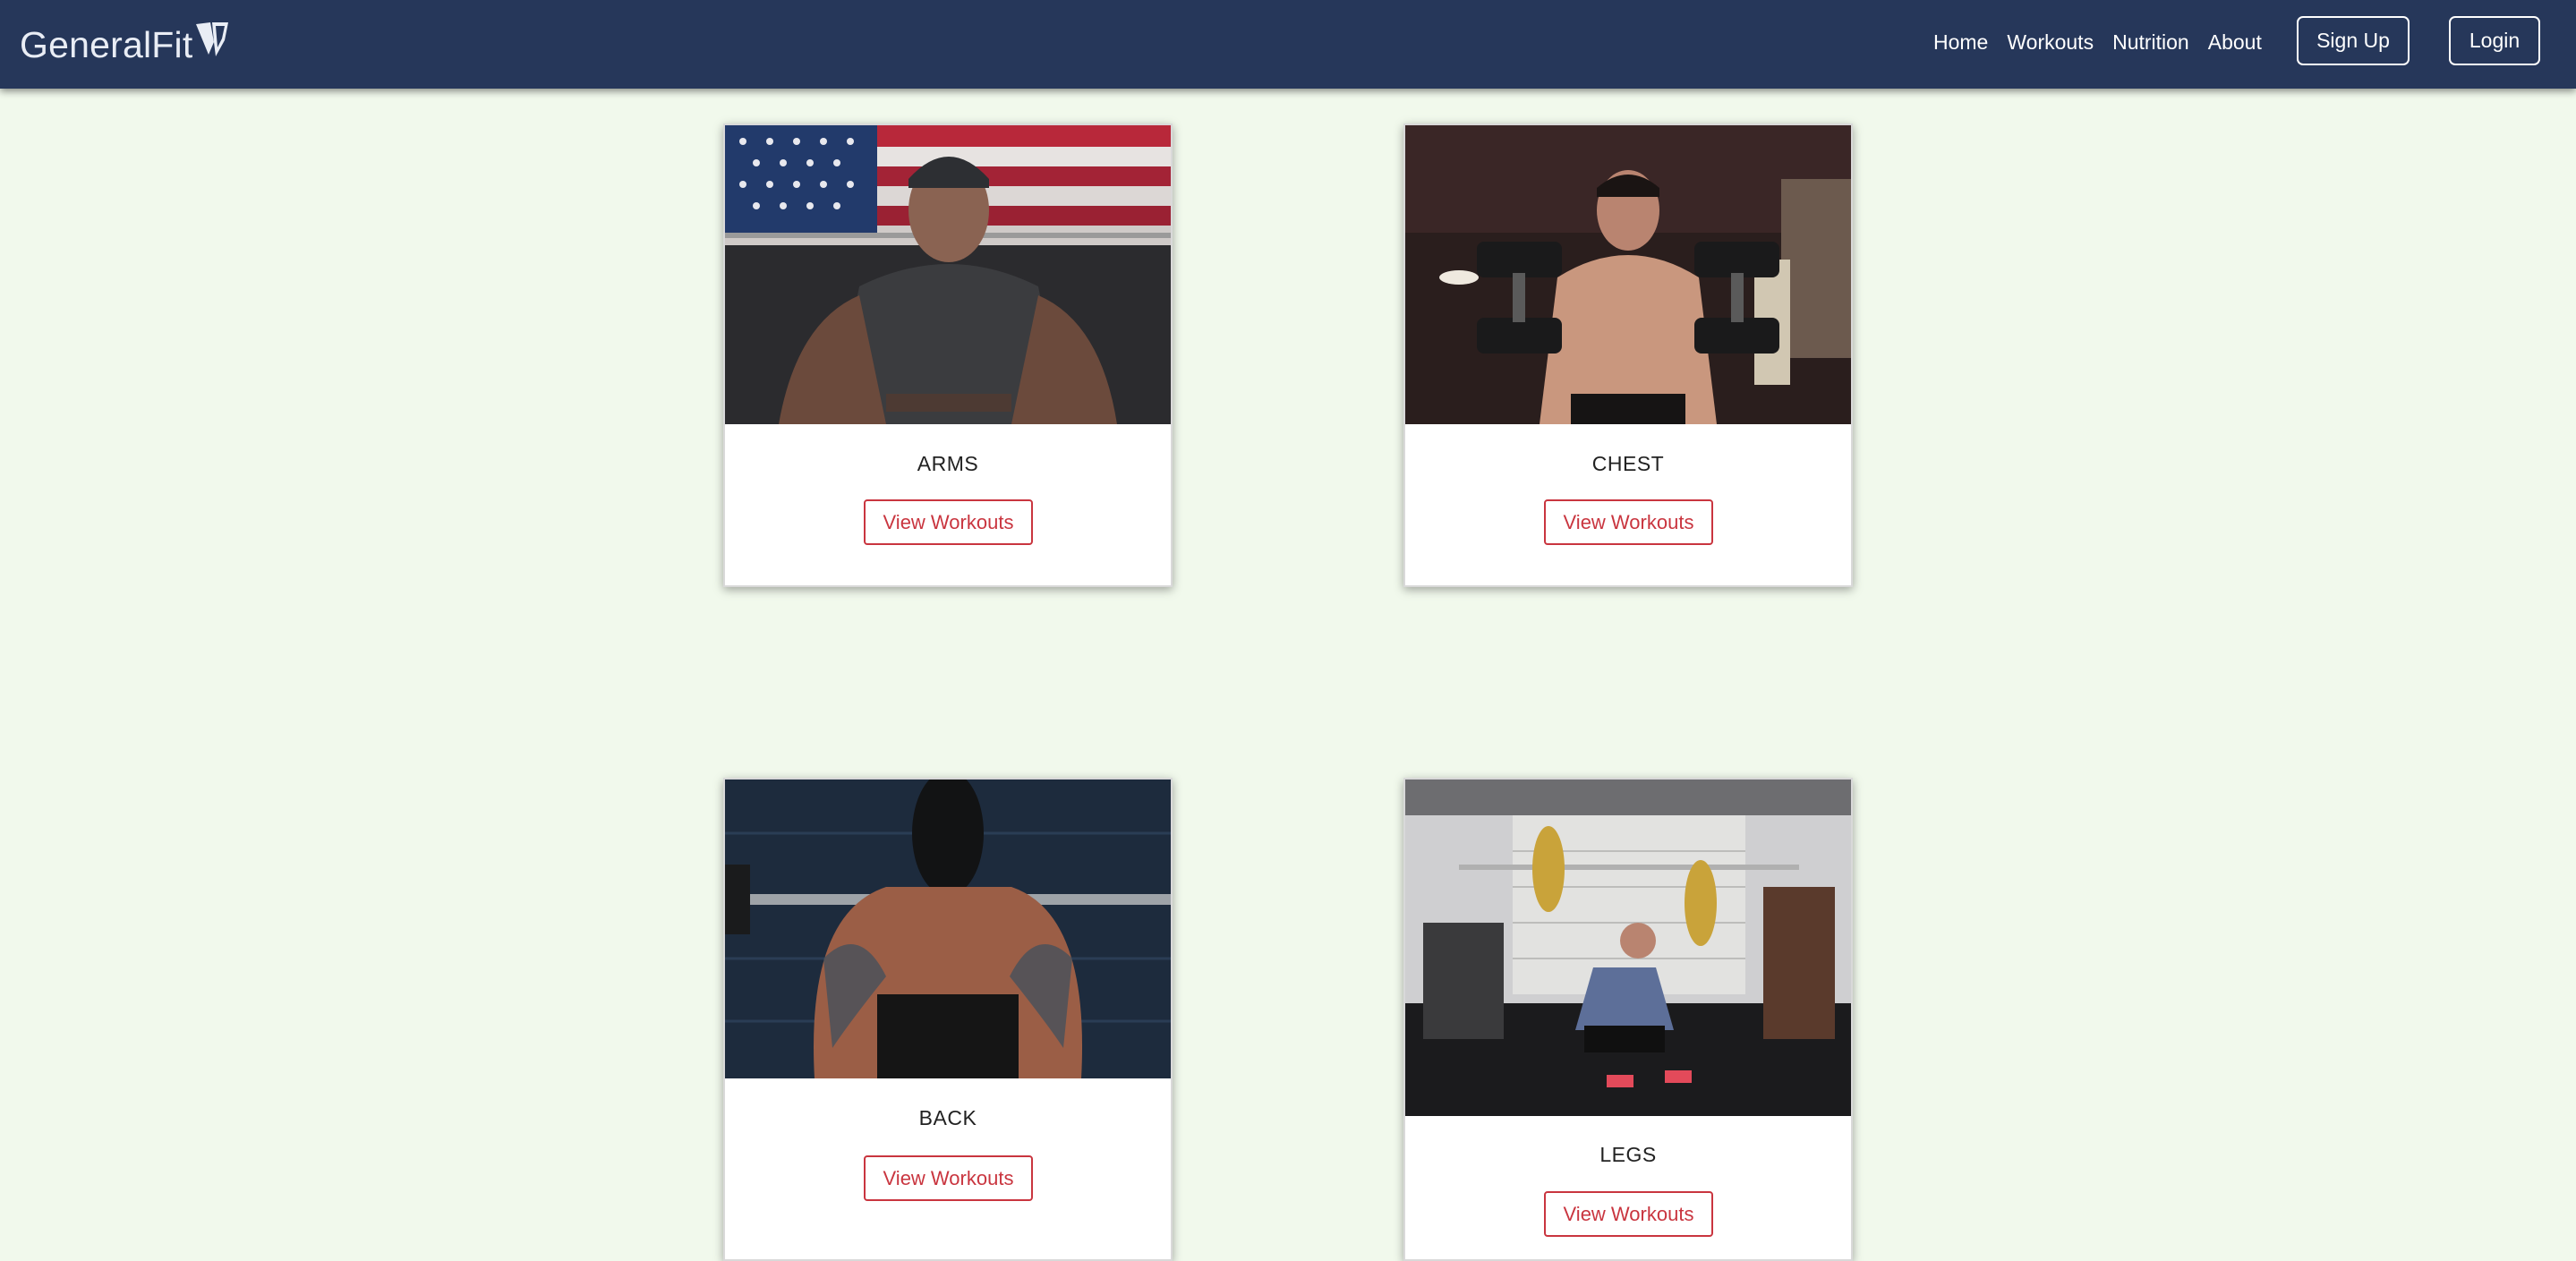 This screenshot has height=1261, width=2576. What do you see at coordinates (948, 522) in the screenshot?
I see `view-workouts-arms-button: View Workouts` at bounding box center [948, 522].